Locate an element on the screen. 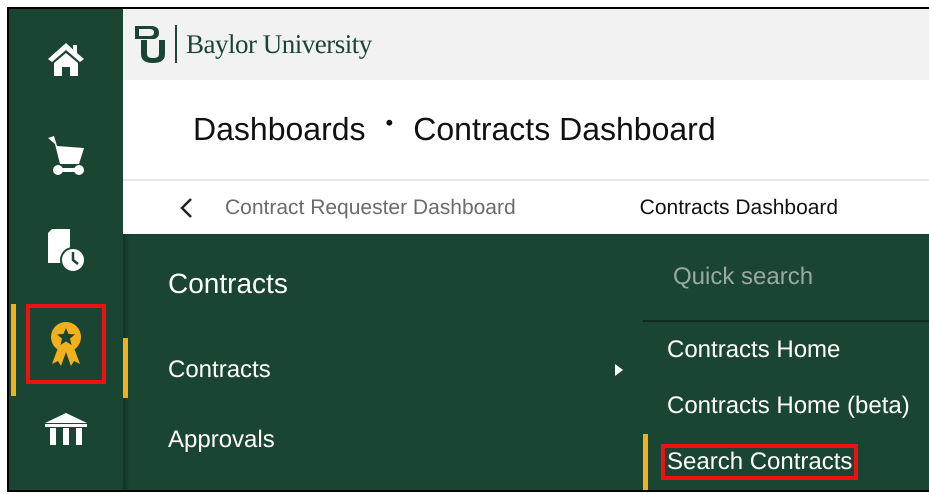  award-icon is located at coordinates (66, 344).